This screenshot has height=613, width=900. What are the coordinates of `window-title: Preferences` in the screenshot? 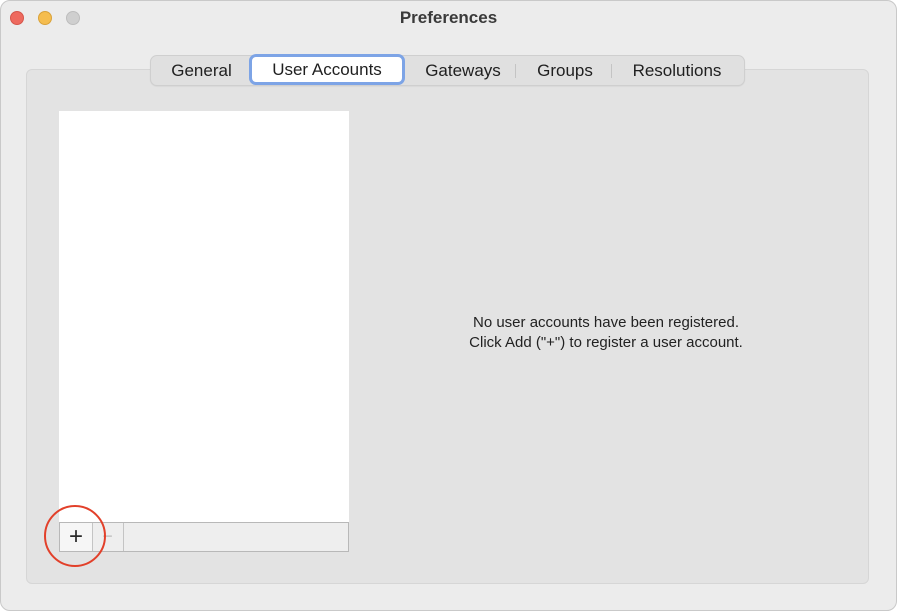 It's located at (448, 17).